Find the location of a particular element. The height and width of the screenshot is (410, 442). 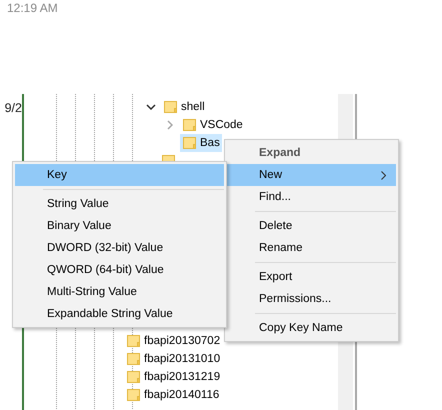

tree-item: fbapi20140116 is located at coordinates (173, 395).